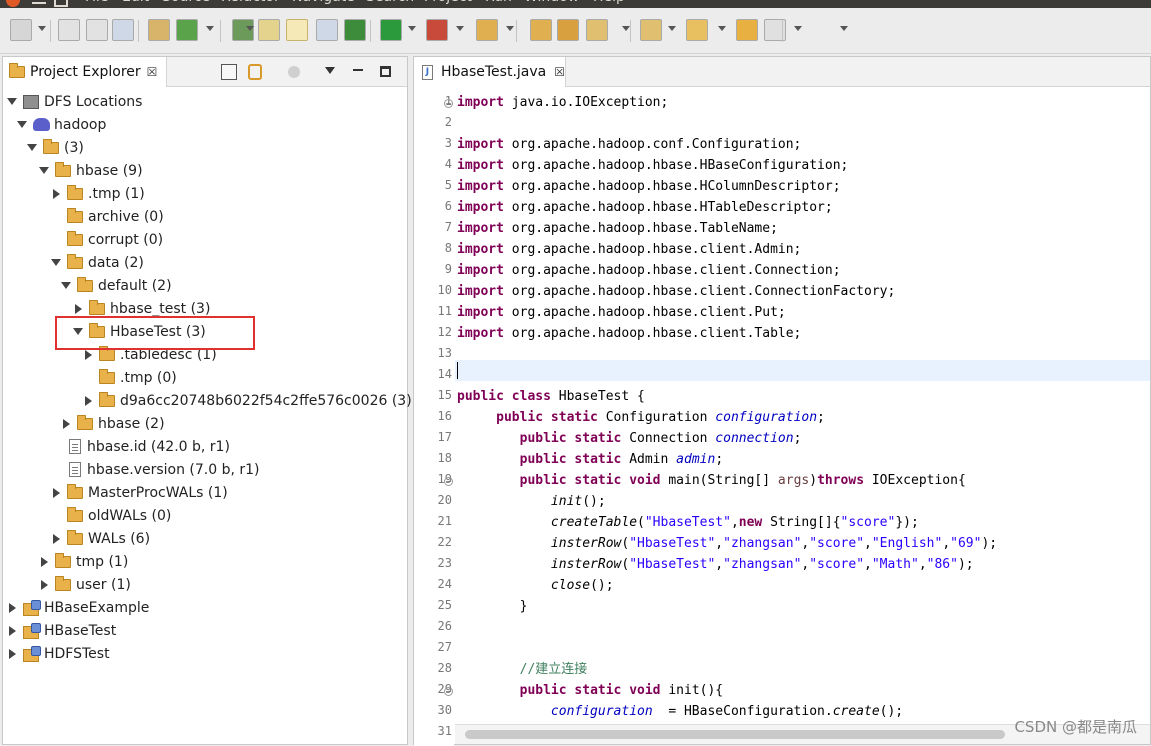  Describe the element at coordinates (629, 438) in the screenshot. I see `code-line: public static Connection connection;` at that location.